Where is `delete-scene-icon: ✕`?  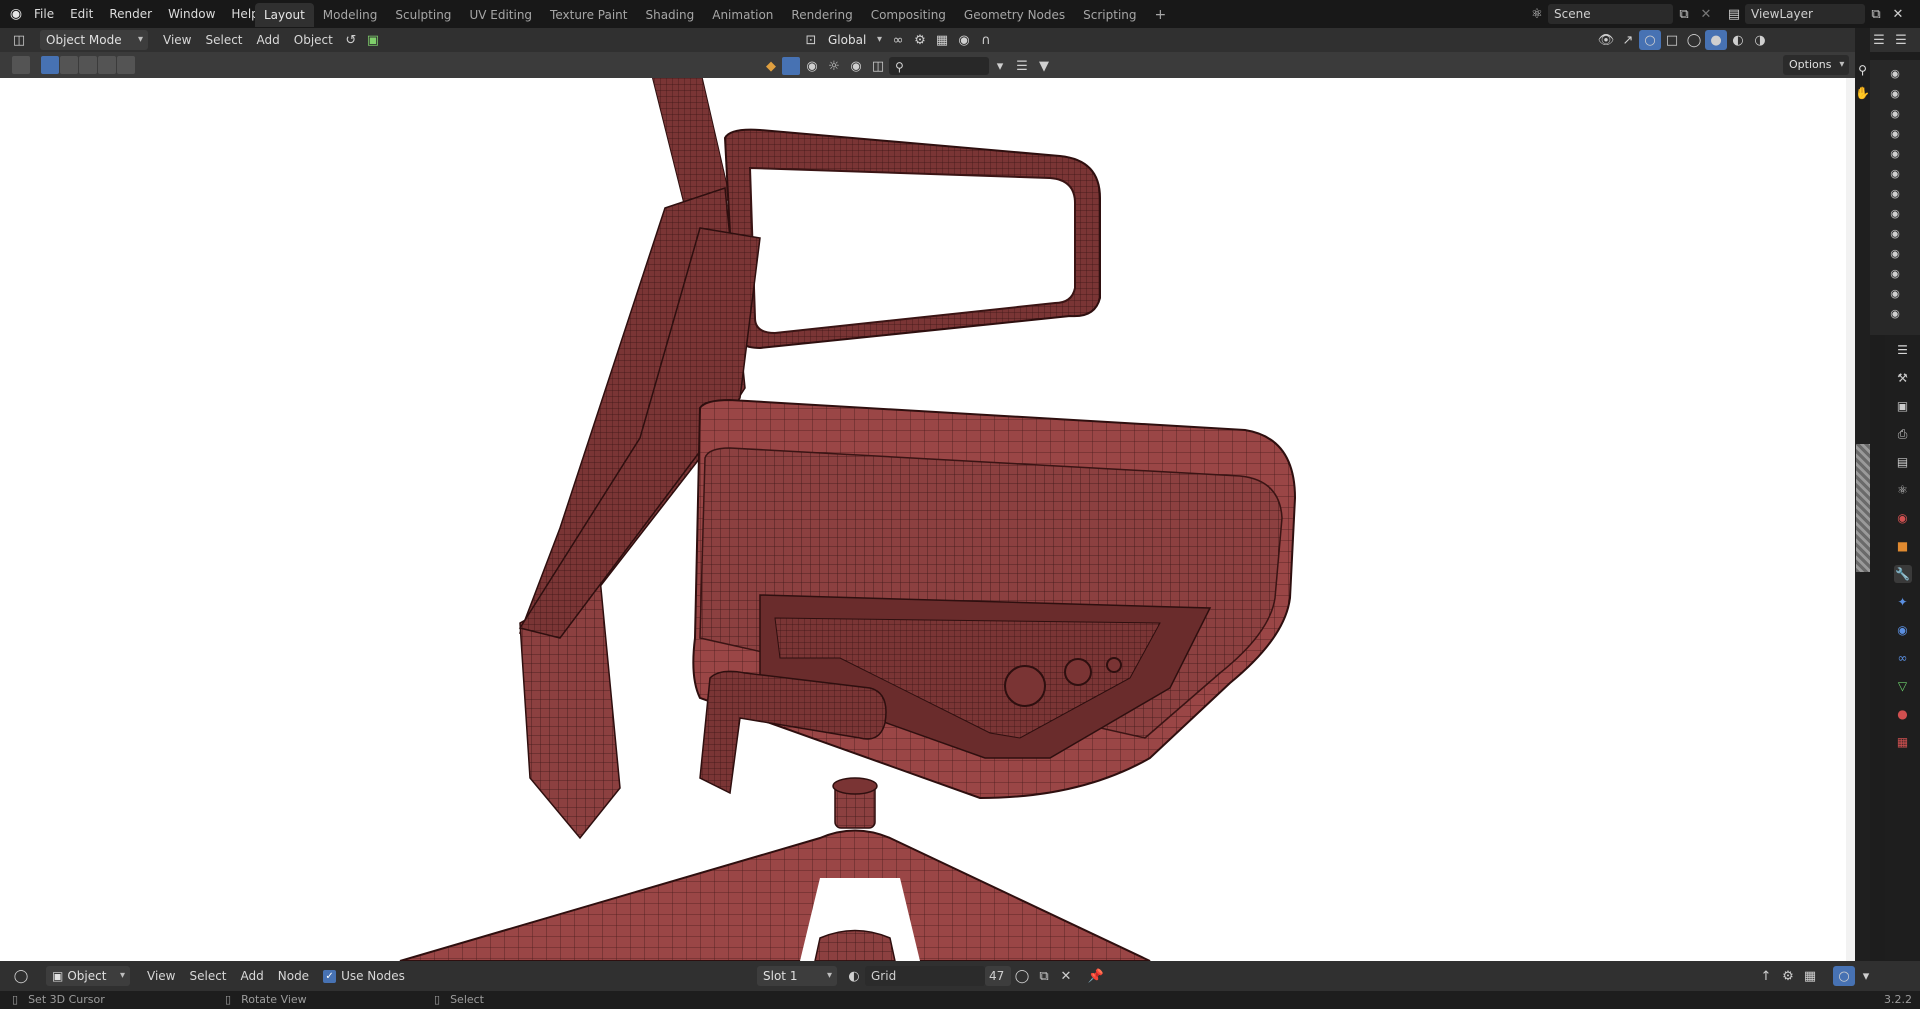
delete-scene-icon: ✕ is located at coordinates (1706, 14).